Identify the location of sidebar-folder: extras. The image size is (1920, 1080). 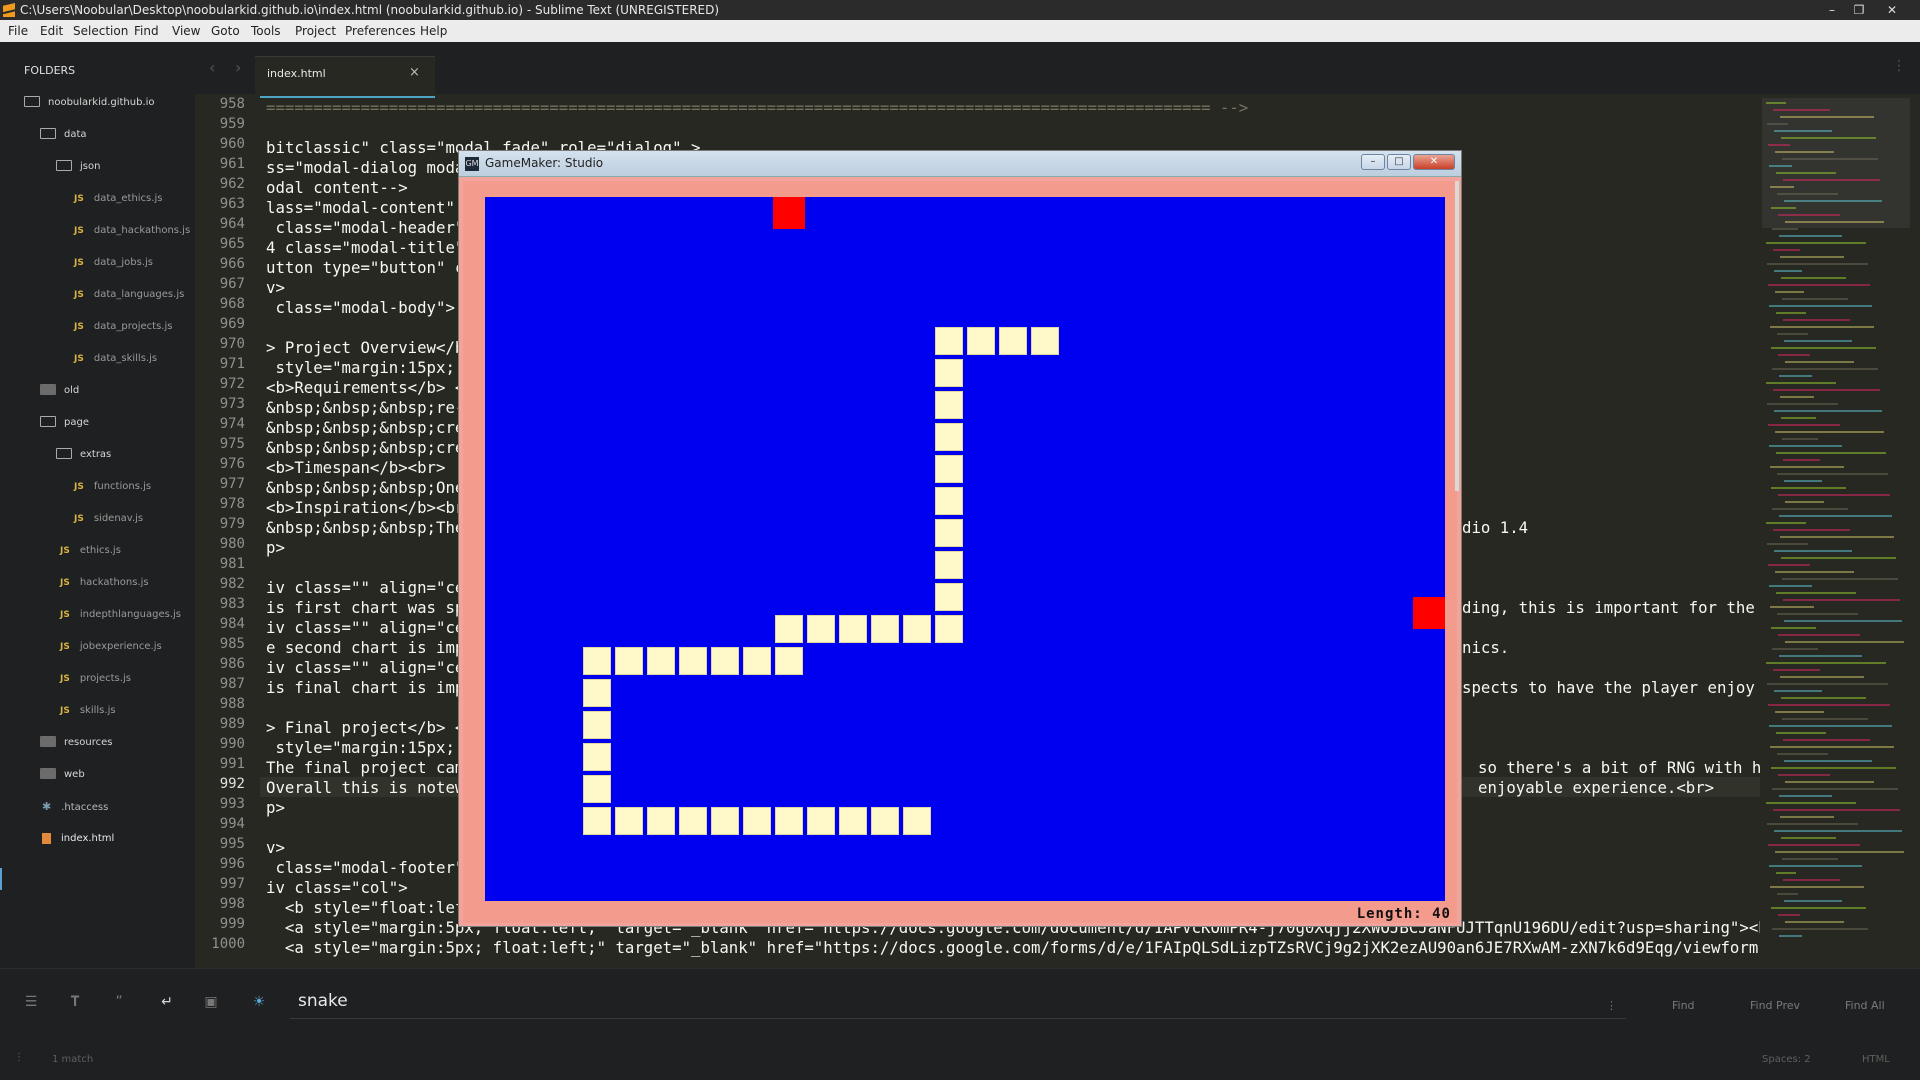
(83, 455).